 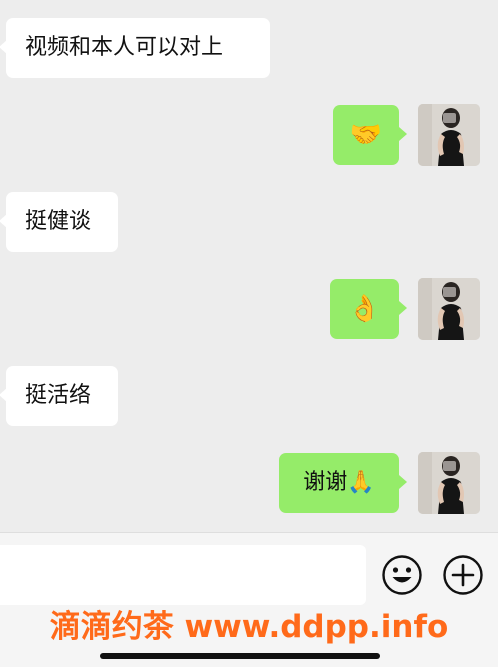 I want to click on outgoing-message-bubble: 👌, so click(x=368, y=309).